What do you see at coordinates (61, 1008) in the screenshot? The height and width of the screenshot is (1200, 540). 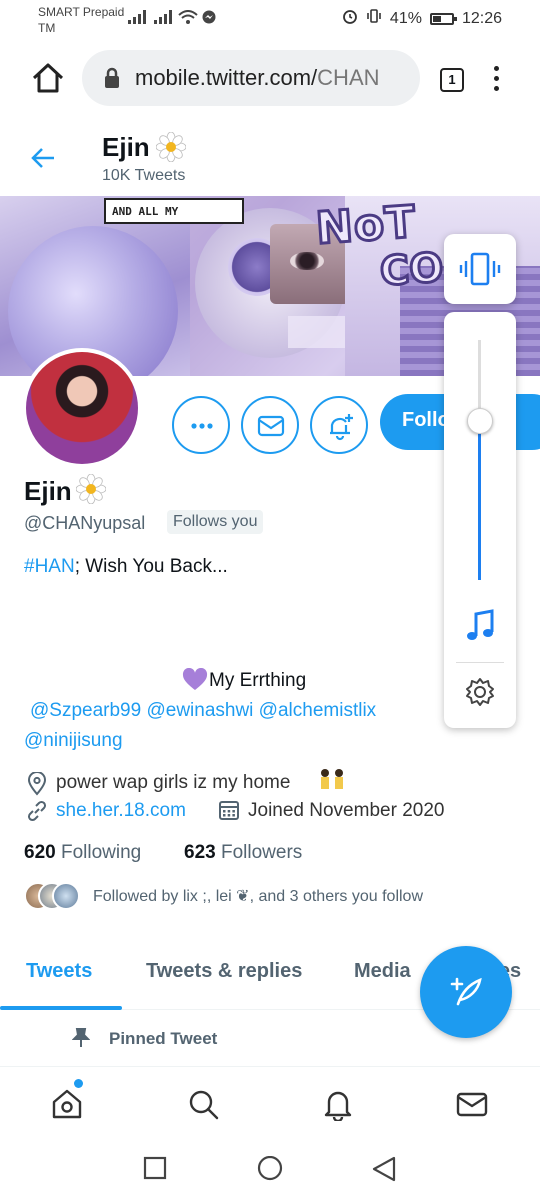 I see `active-tab-indicator` at bounding box center [61, 1008].